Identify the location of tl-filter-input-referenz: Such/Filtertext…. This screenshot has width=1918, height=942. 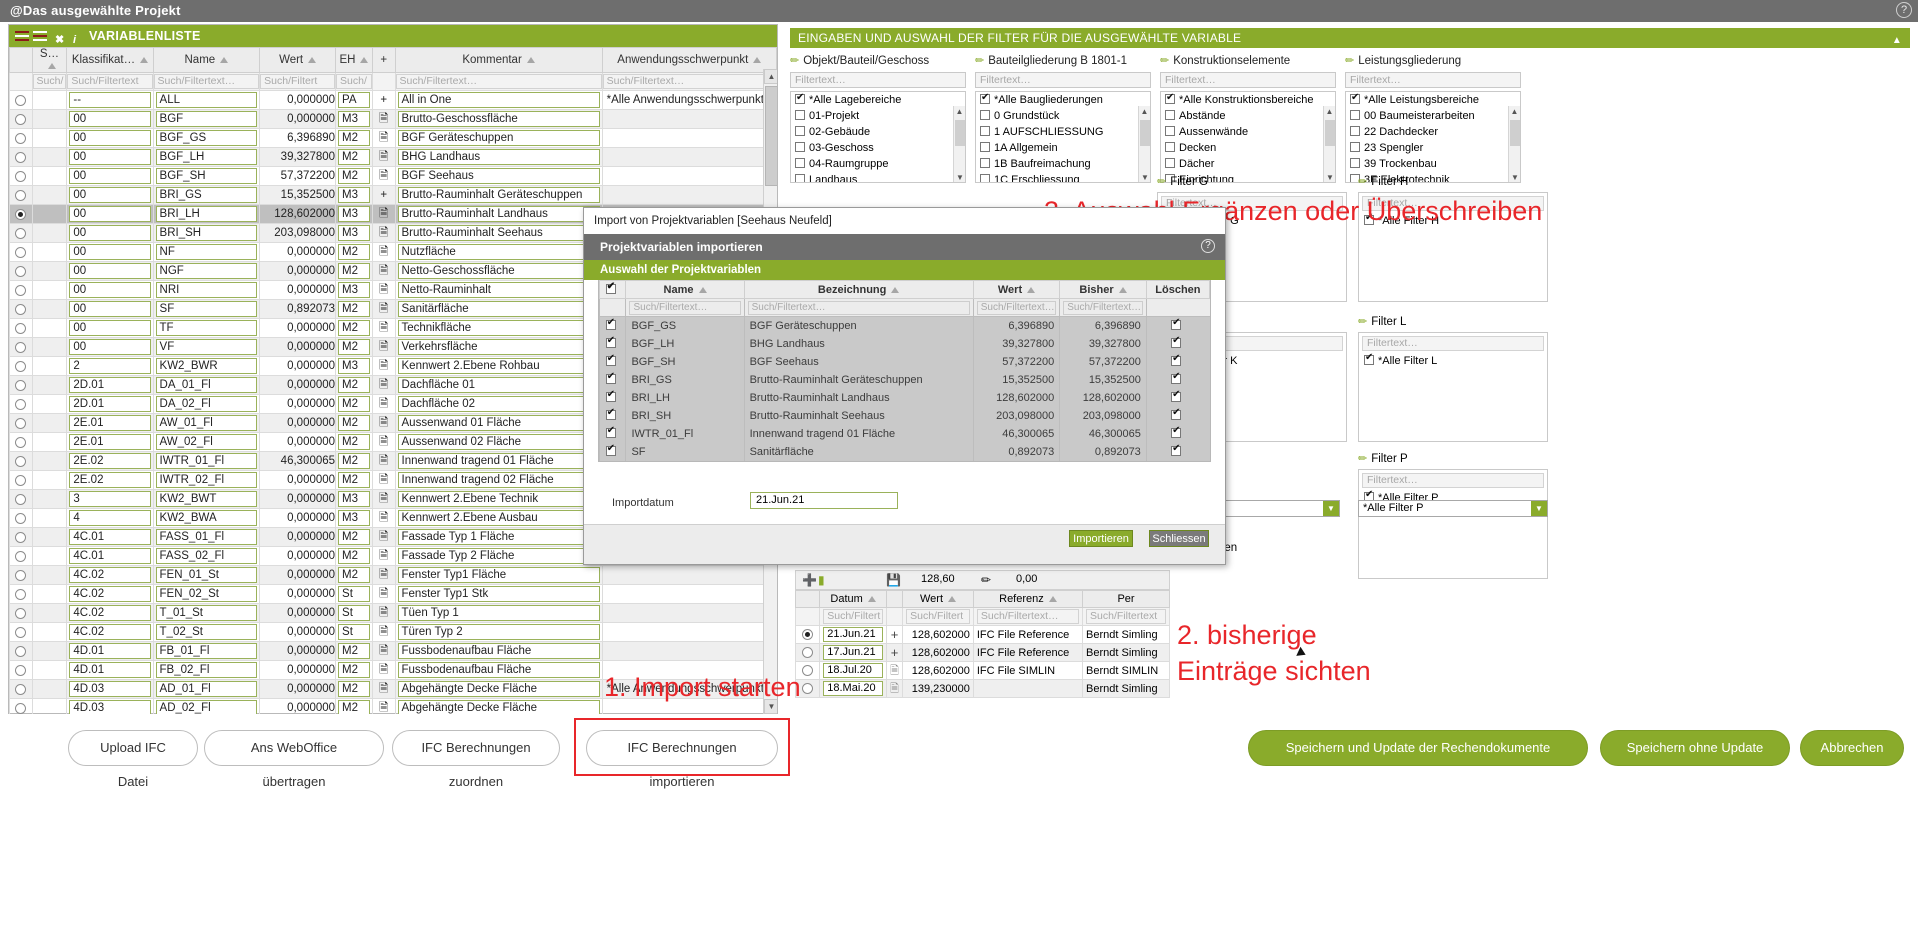
(1028, 616).